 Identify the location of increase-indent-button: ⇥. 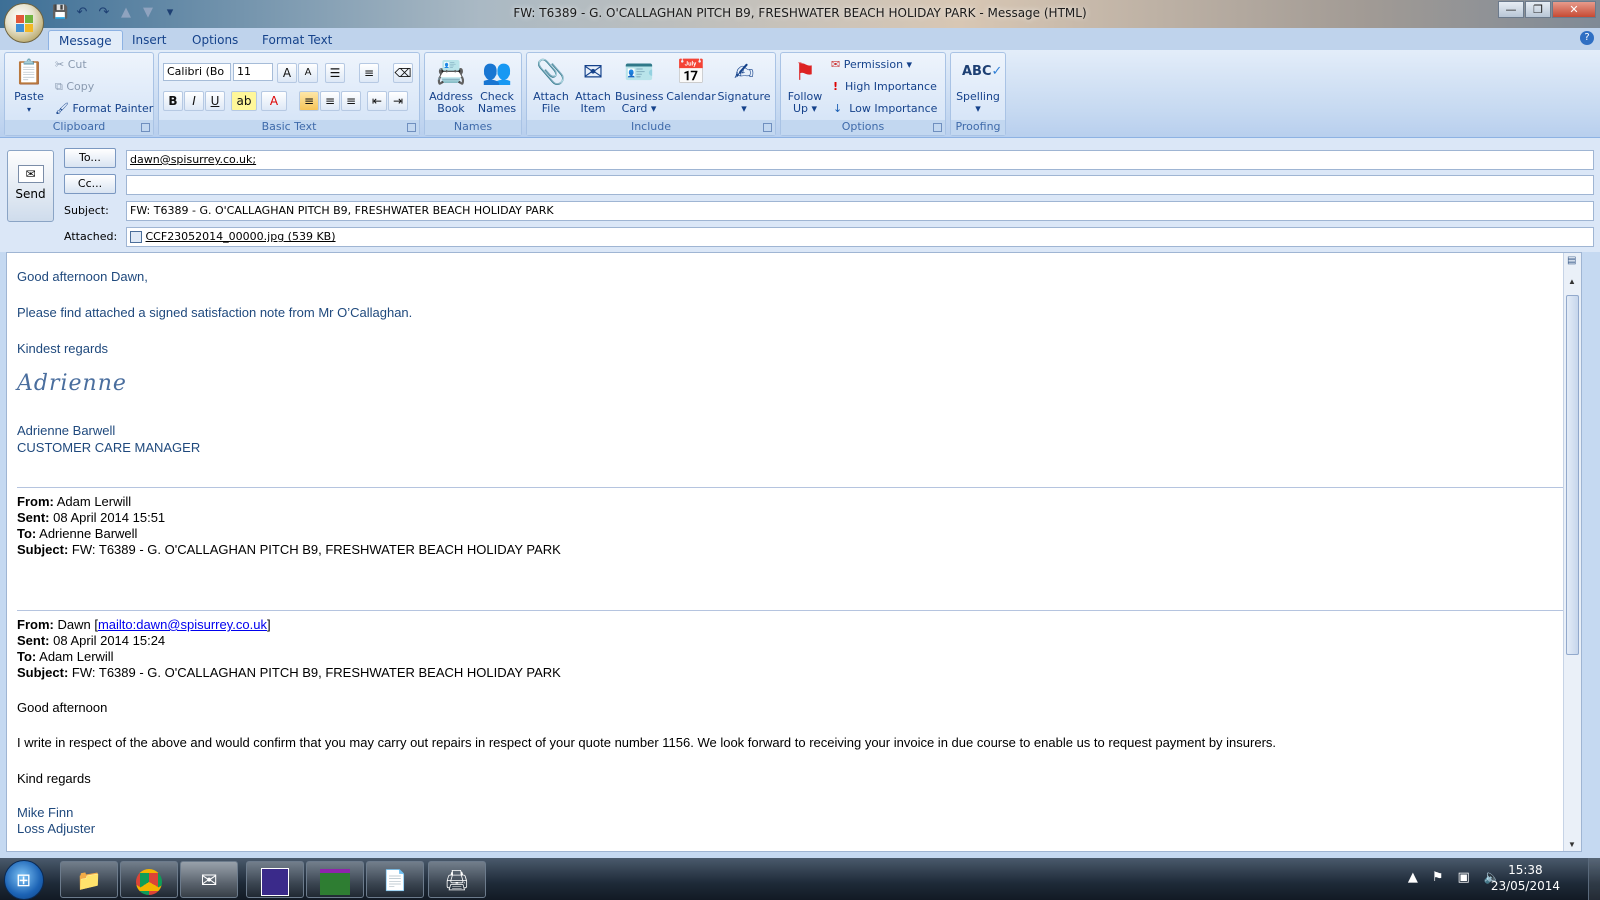
(398, 101).